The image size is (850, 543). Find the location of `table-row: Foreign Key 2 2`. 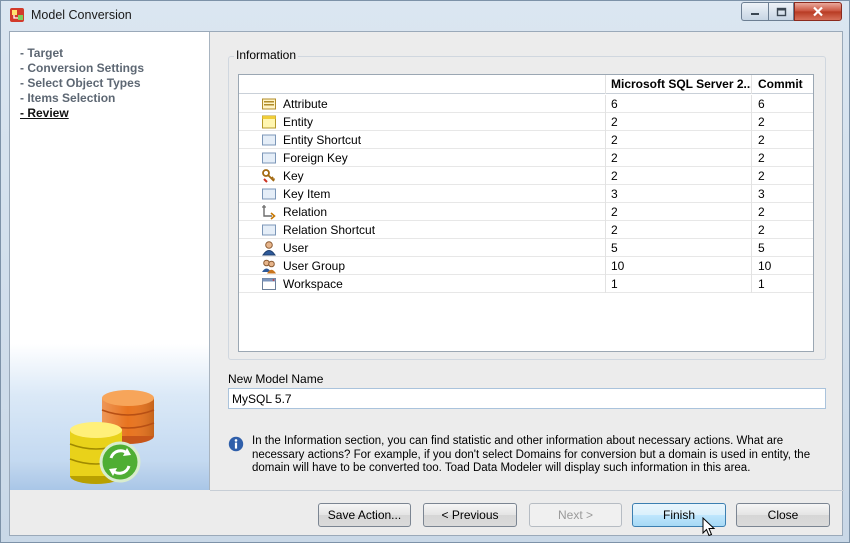

table-row: Foreign Key 2 2 is located at coordinates (526, 158).